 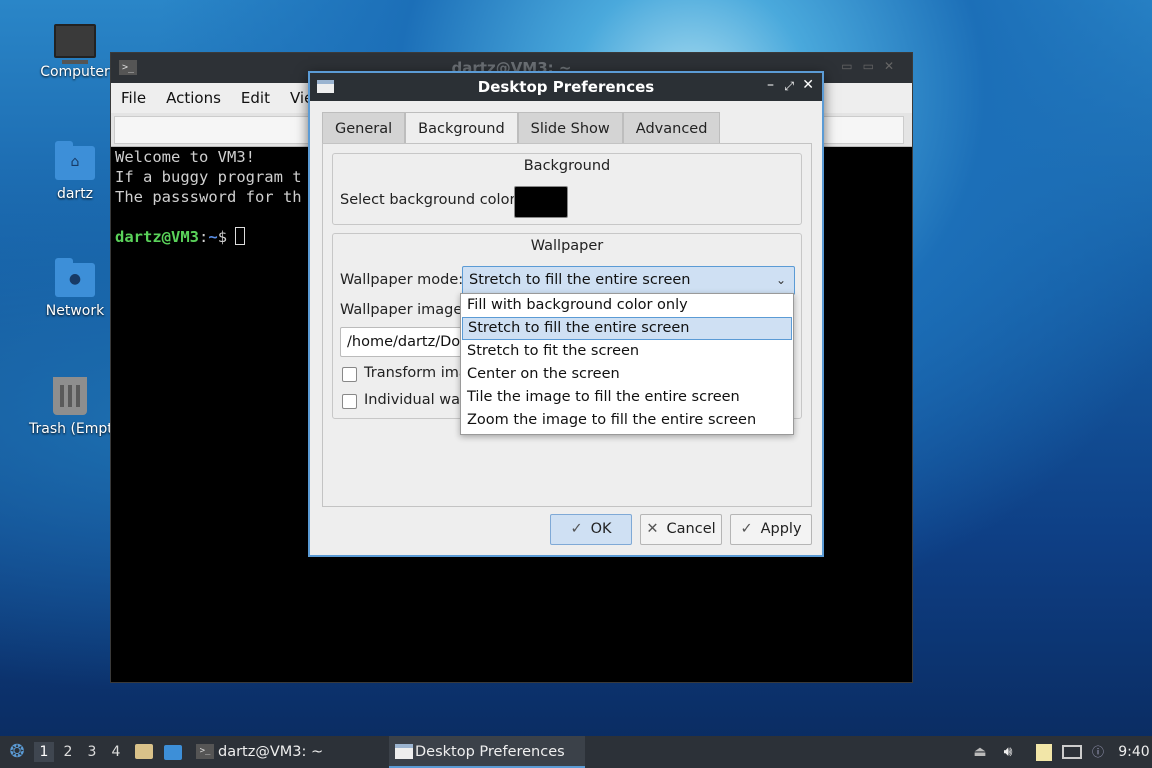 What do you see at coordinates (173, 752) in the screenshot?
I see `show-desktop-icon` at bounding box center [173, 752].